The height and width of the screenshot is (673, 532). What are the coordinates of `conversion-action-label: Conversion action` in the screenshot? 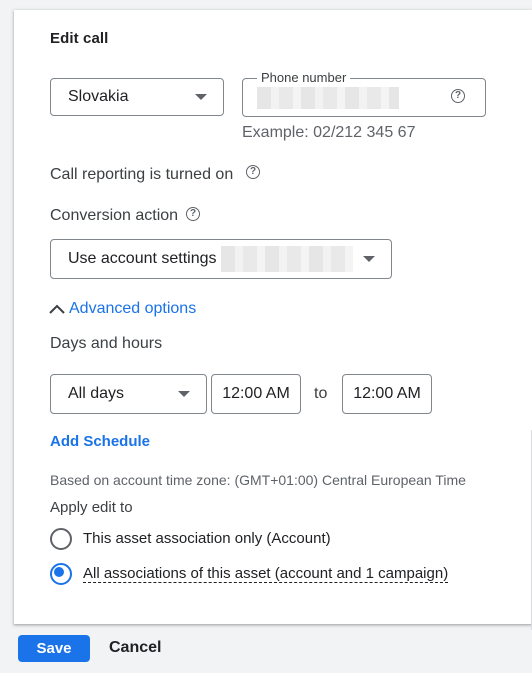 It's located at (114, 215).